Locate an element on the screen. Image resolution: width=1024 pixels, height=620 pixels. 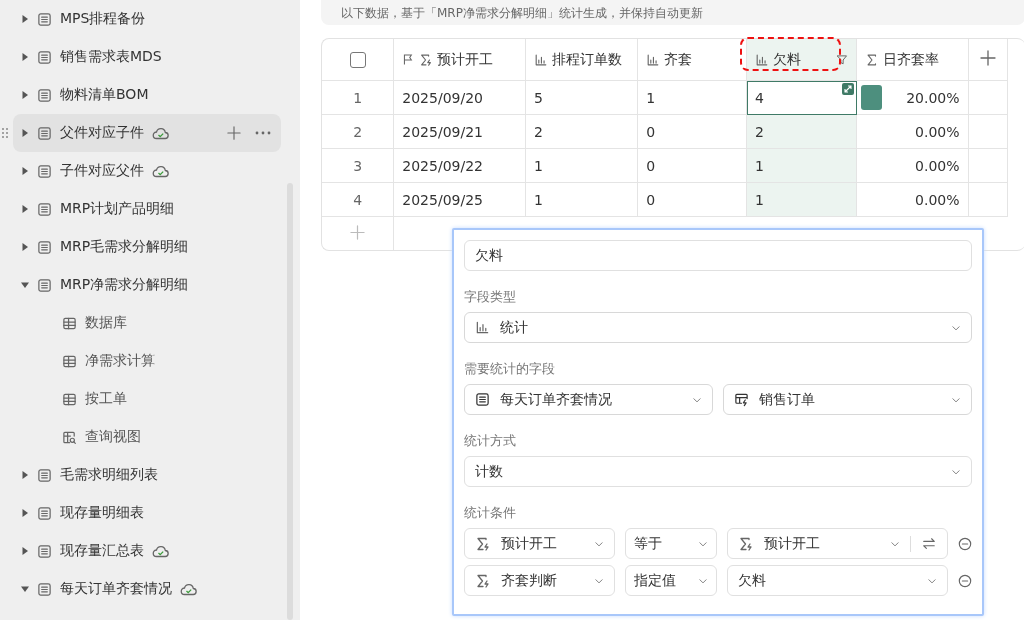
expand-icon is located at coordinates (848, 89).